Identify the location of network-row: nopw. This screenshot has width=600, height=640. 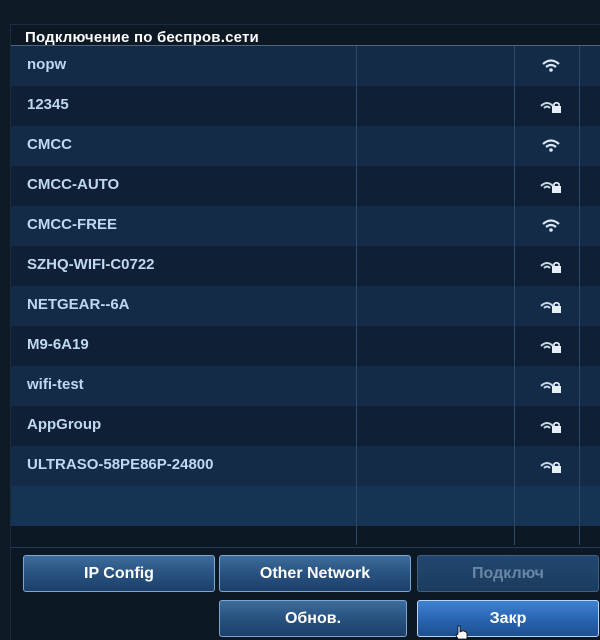
(305, 66).